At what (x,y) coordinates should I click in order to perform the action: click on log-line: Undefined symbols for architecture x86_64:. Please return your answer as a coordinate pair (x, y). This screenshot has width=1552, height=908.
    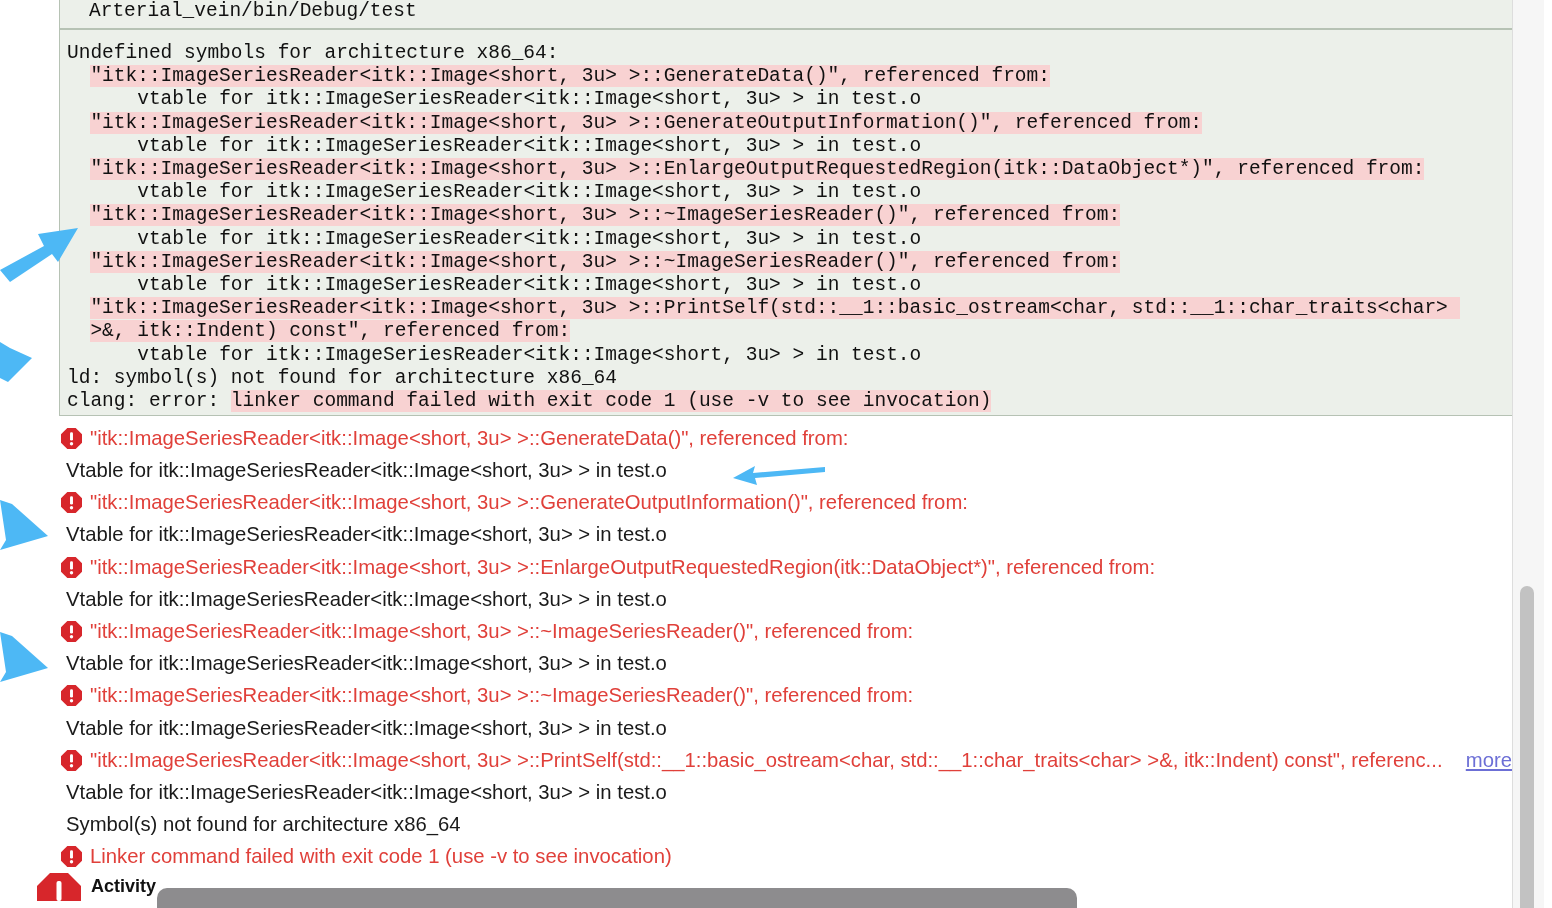
    Looking at the image, I should click on (313, 54).